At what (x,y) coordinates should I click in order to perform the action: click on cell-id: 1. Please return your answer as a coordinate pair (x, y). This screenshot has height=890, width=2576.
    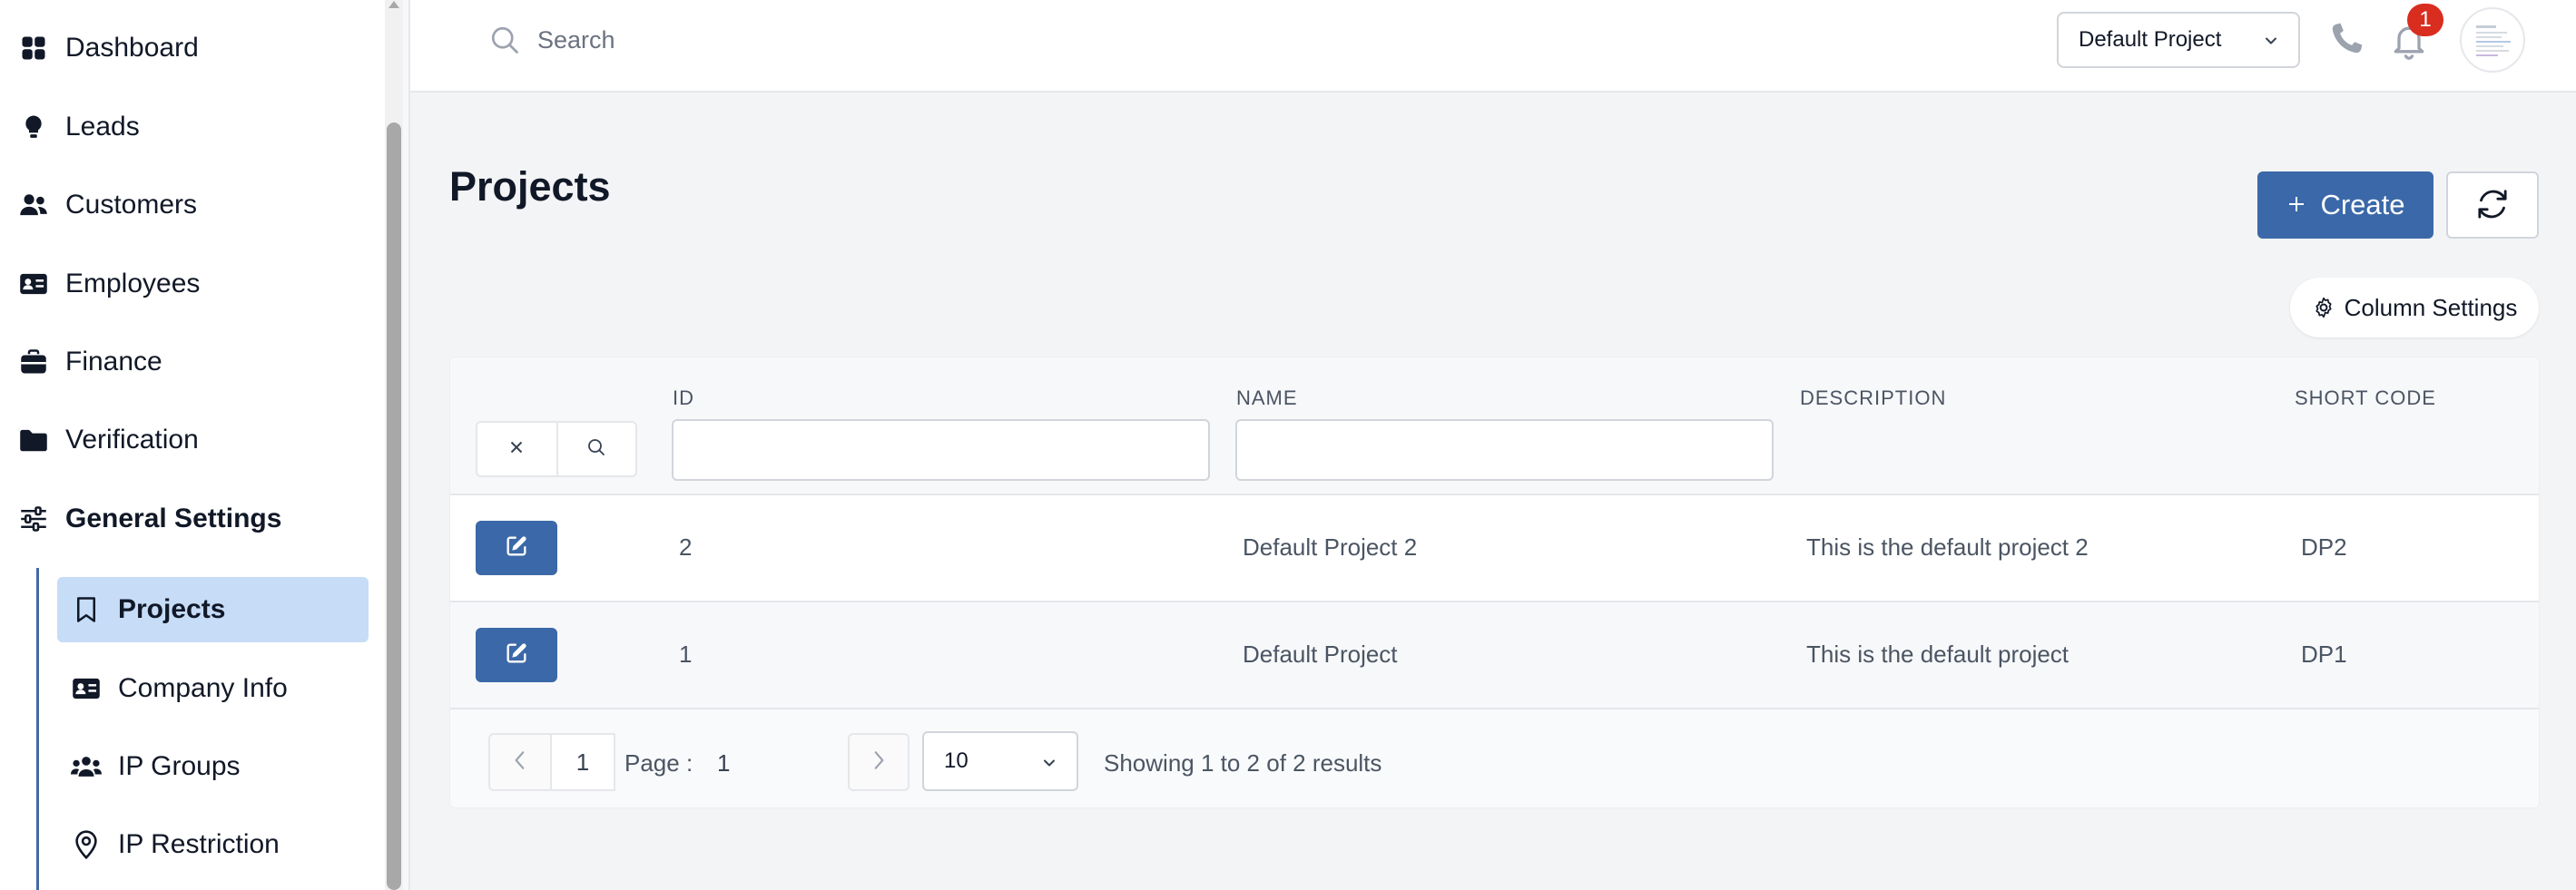
    Looking at the image, I should click on (686, 654).